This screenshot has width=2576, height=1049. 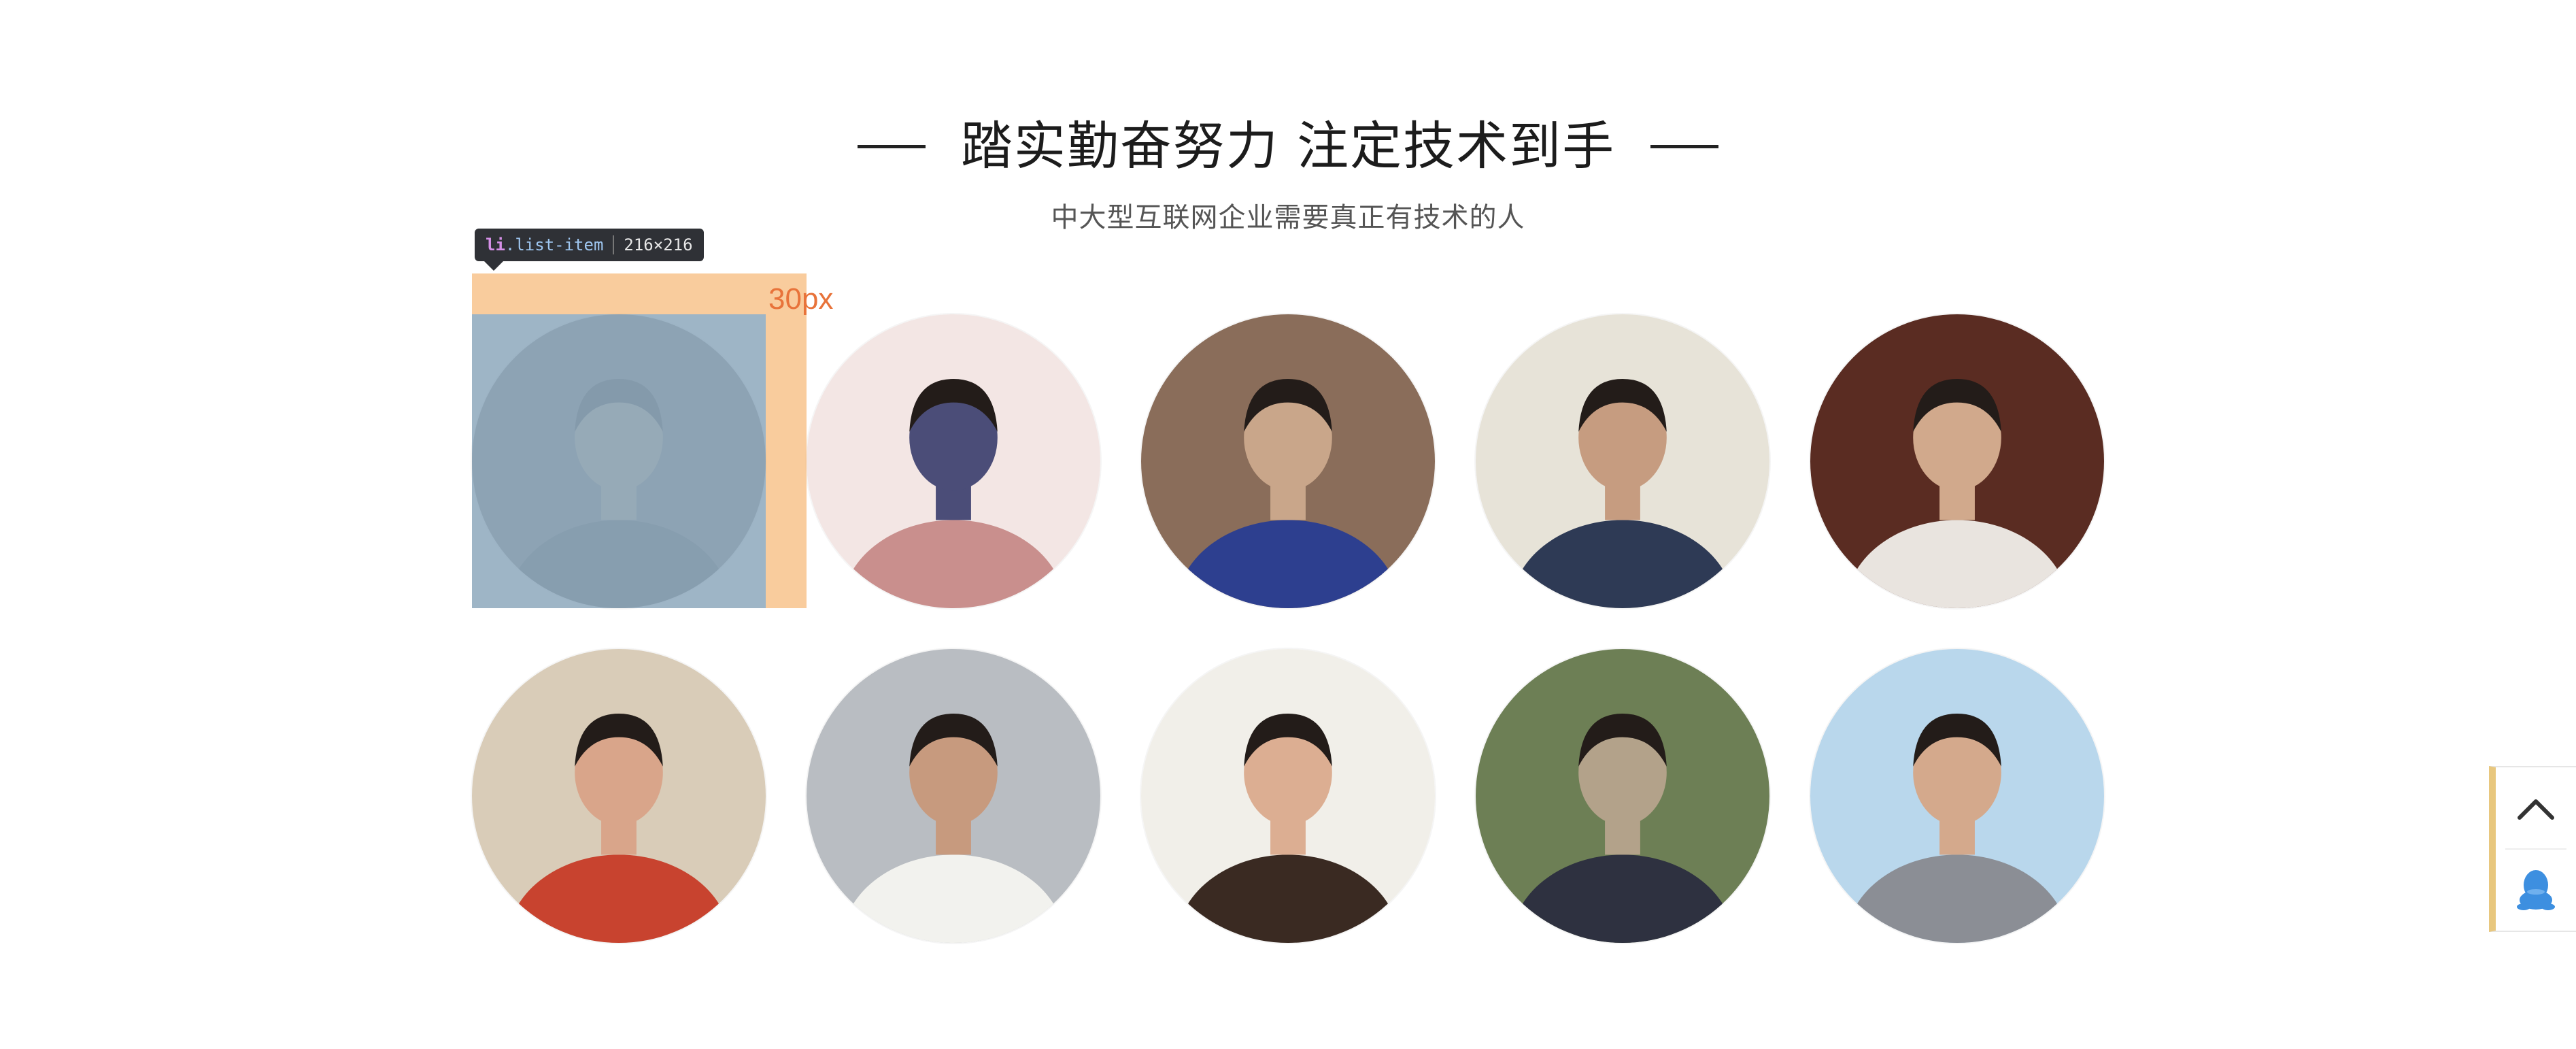 I want to click on qq-penguin-icon, so click(x=2536, y=890).